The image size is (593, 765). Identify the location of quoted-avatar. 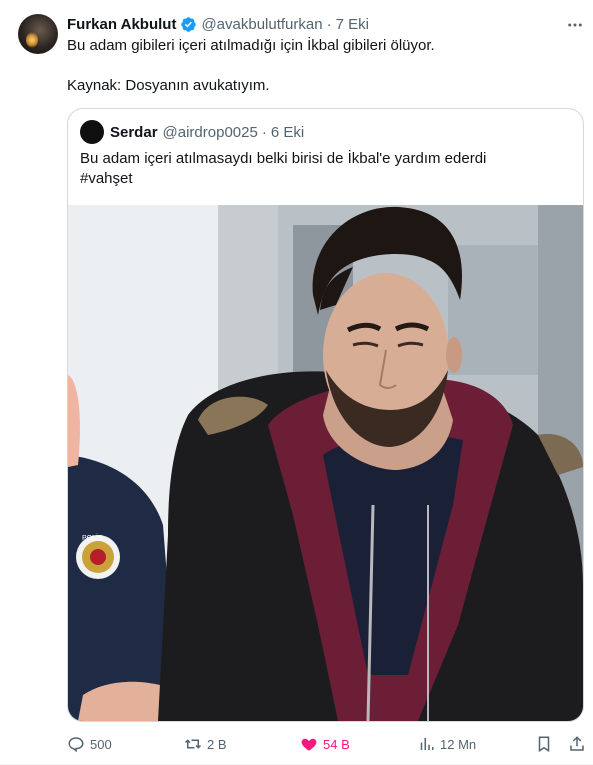
(92, 132).